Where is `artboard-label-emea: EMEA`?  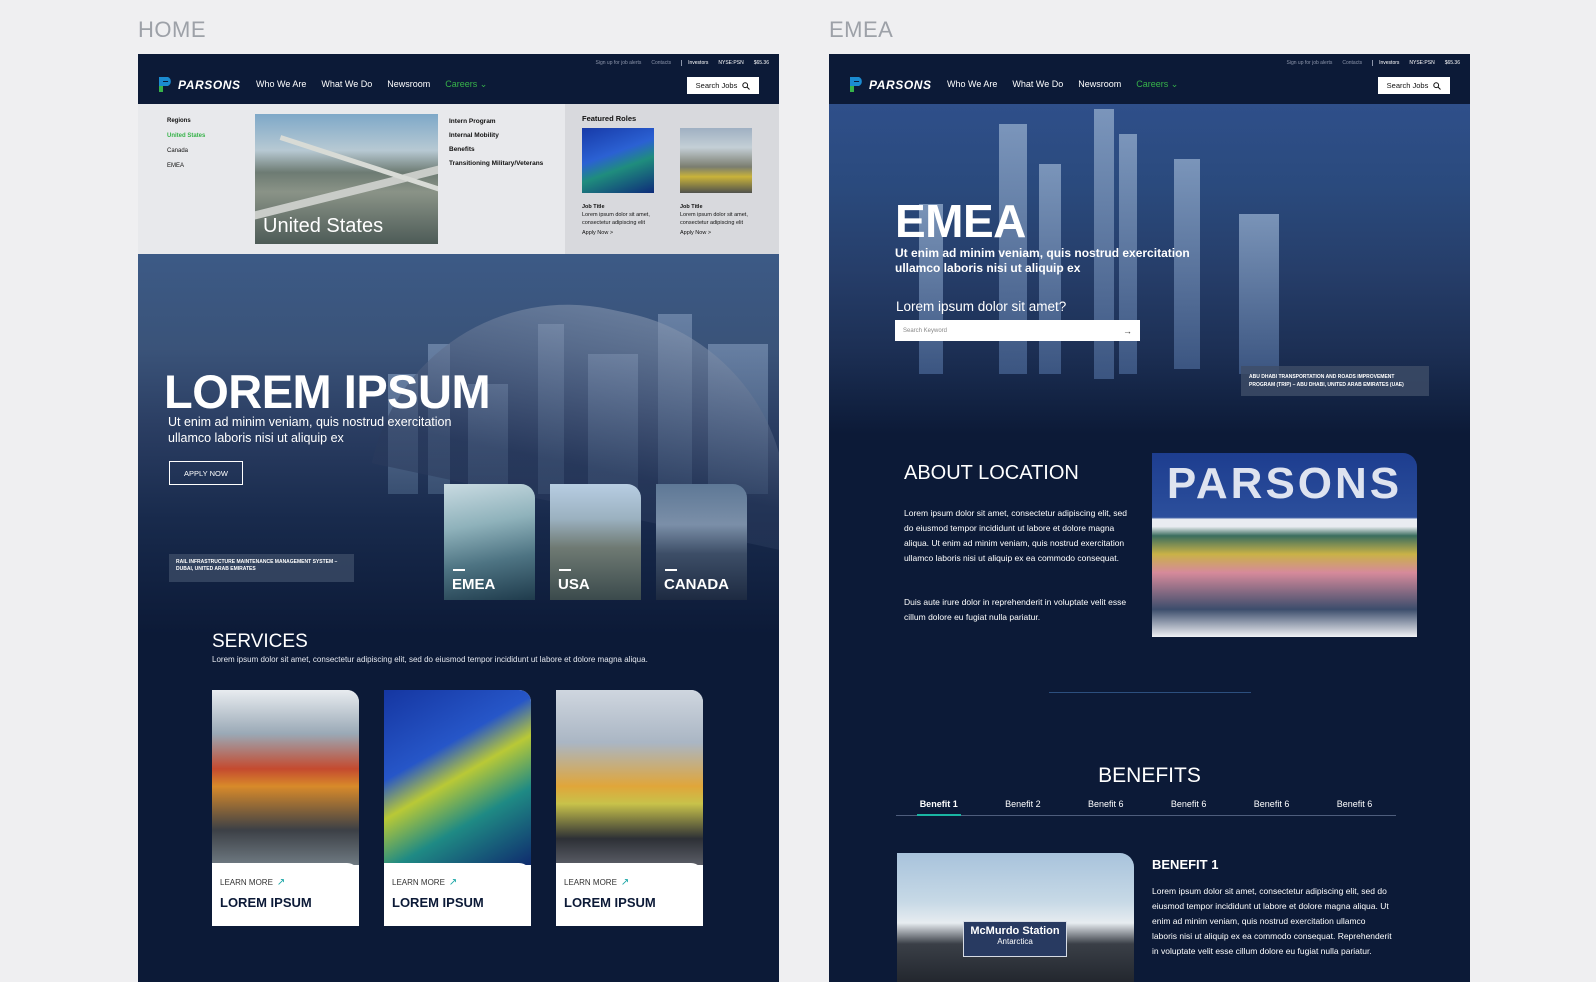 artboard-label-emea: EMEA is located at coordinates (861, 29).